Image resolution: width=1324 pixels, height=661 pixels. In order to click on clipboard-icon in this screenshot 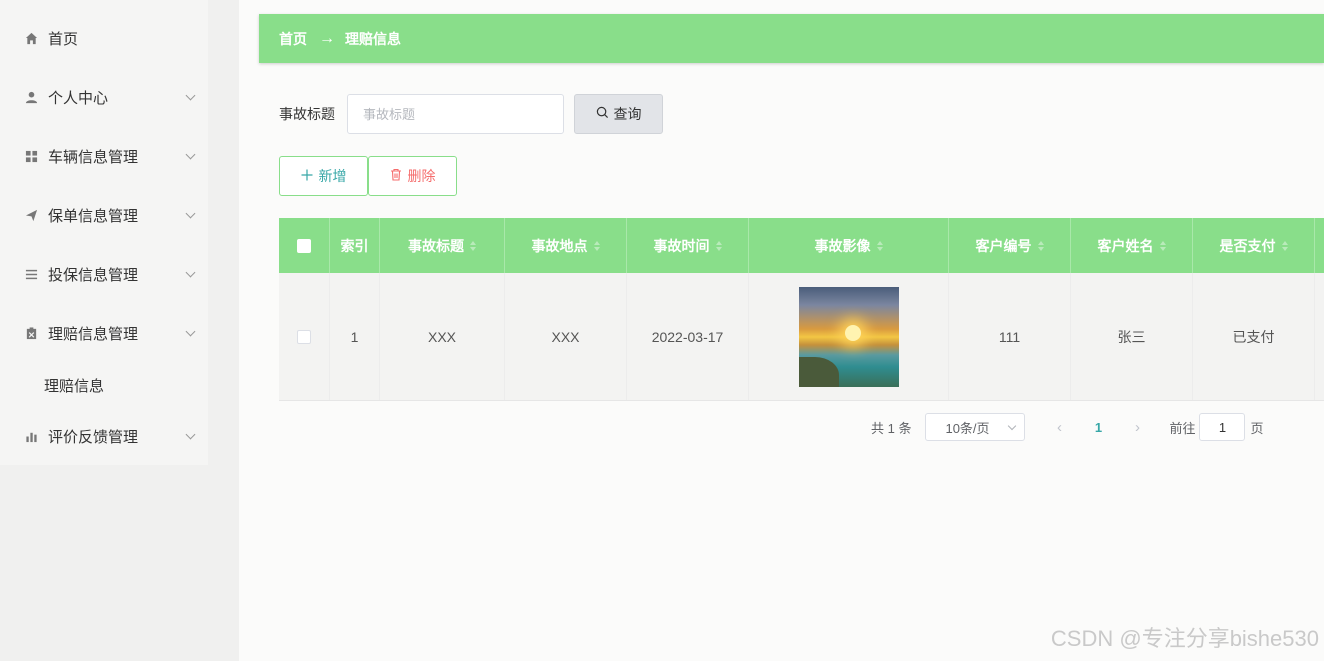, I will do `click(31, 334)`.